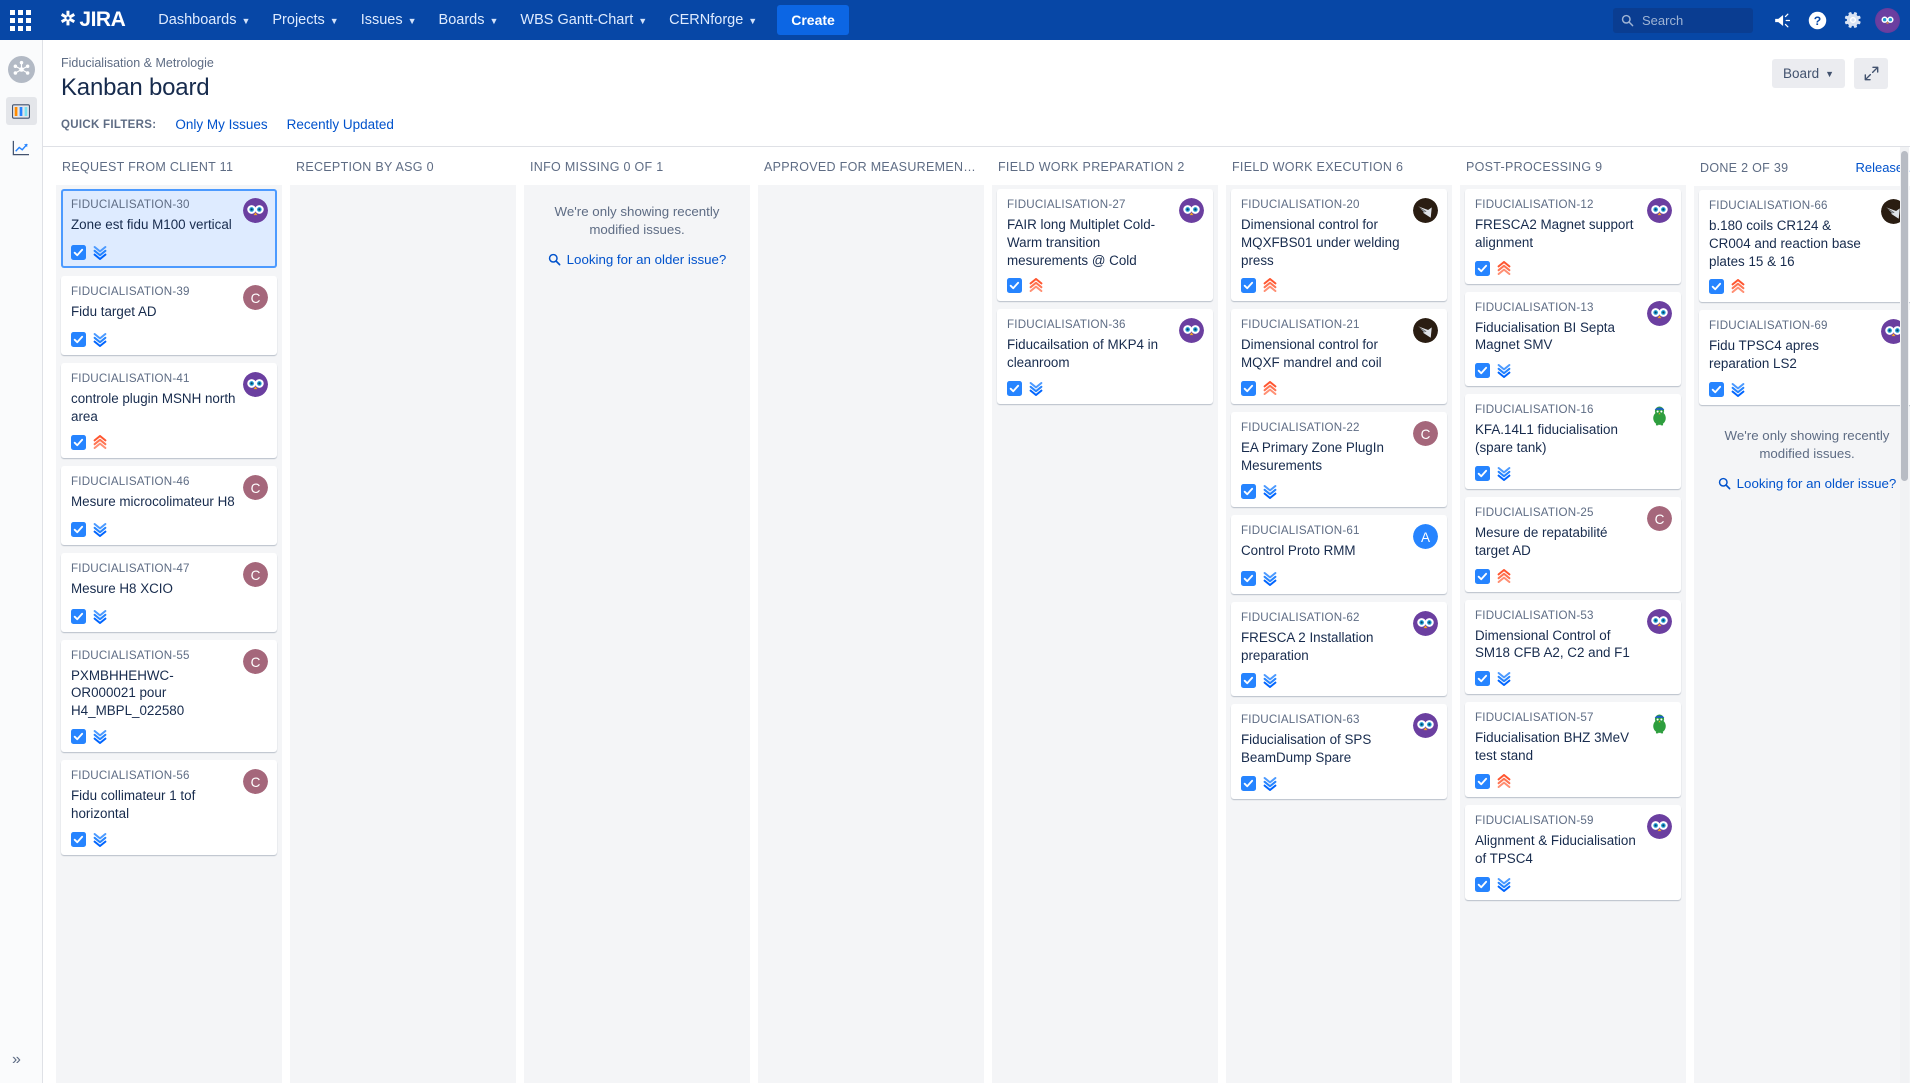  What do you see at coordinates (1904, 316) in the screenshot?
I see `scrollbar-thumb` at bounding box center [1904, 316].